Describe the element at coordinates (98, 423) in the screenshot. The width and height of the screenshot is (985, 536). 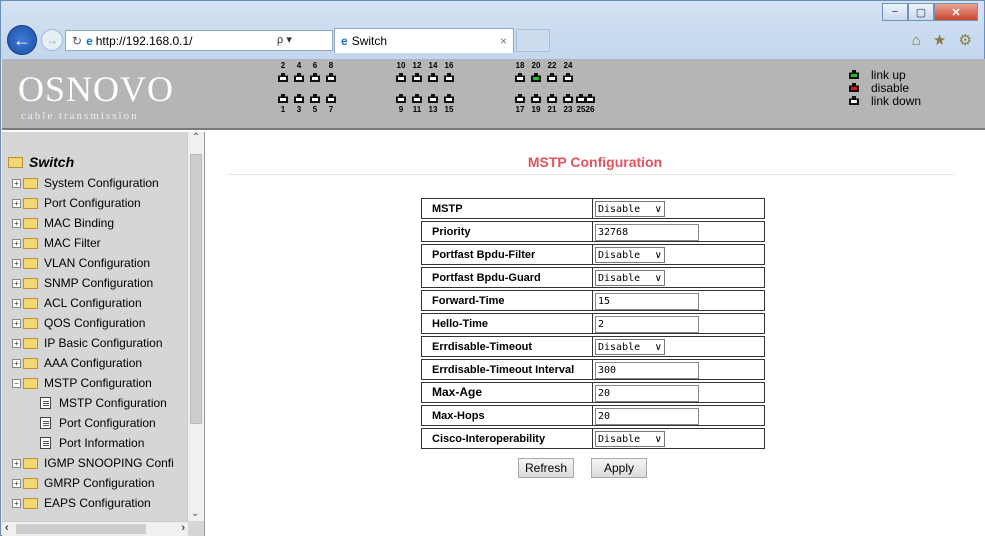
I see `sidebar-item: Port Configuration` at that location.